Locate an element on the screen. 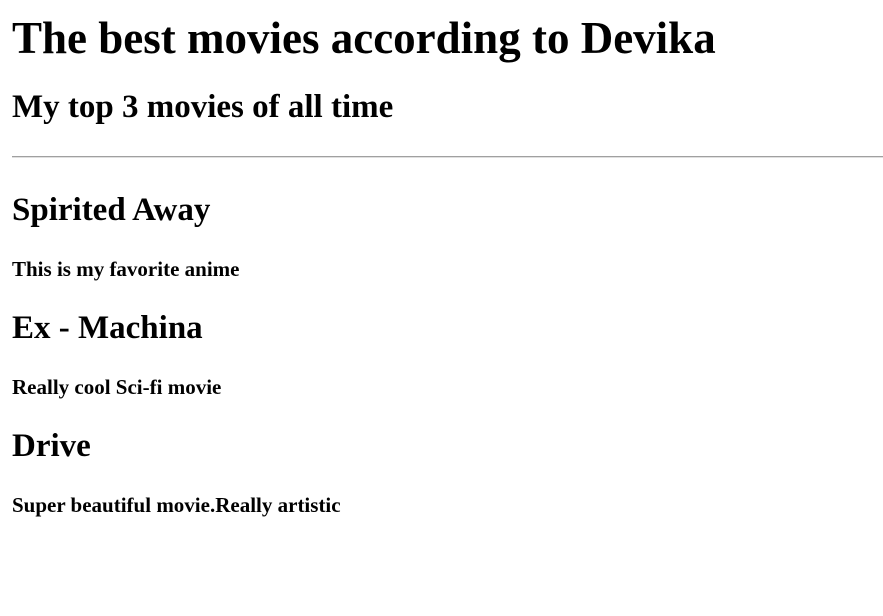 The width and height of the screenshot is (883, 616). movie-title: Drive is located at coordinates (51, 446).